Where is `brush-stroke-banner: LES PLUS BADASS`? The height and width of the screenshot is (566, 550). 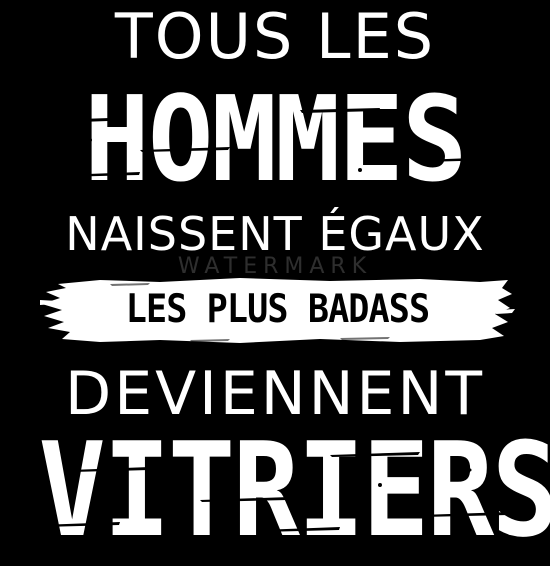
brush-stroke-banner: LES PLUS BADASS is located at coordinates (277, 310).